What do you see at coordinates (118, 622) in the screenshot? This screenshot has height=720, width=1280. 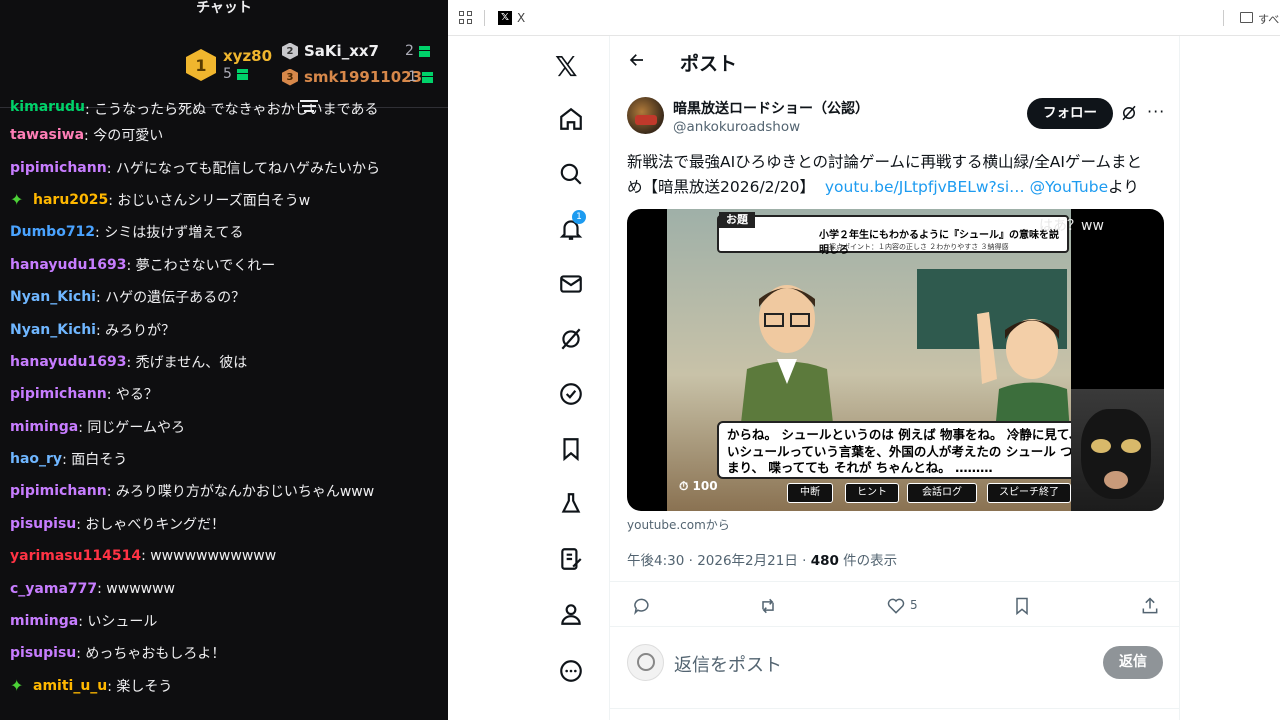 I see `chat-message-text: : いシュール` at bounding box center [118, 622].